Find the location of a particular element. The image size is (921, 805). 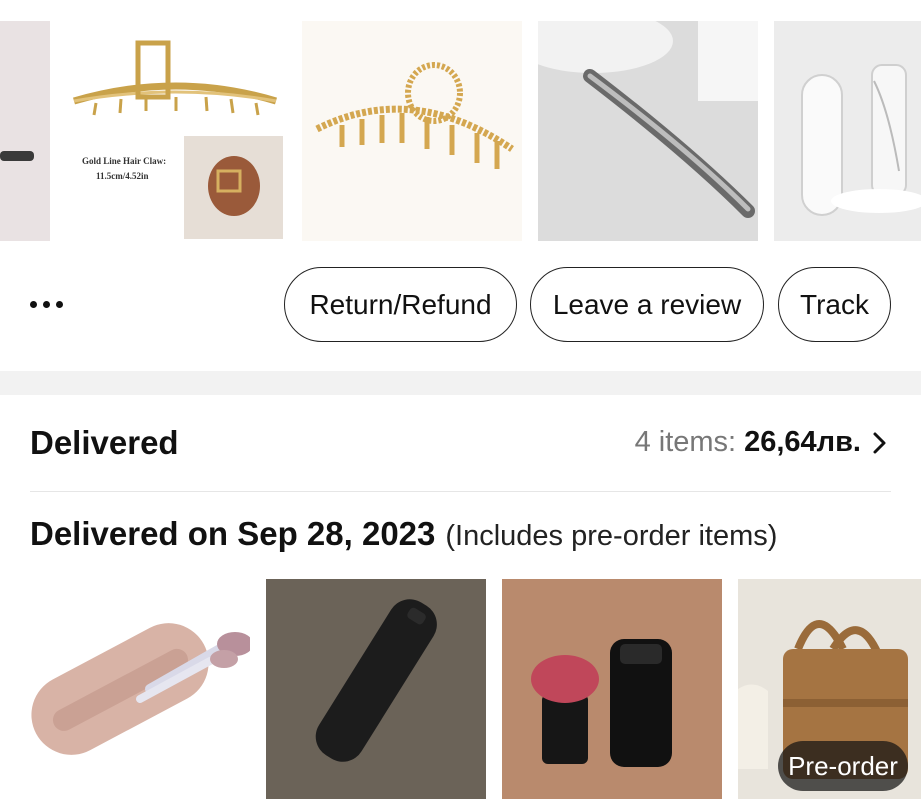

product-thumbnail-gold-line-hair-claw: Gold Line Hair Claw: 11.5cm/4.52in is located at coordinates (175, 131).